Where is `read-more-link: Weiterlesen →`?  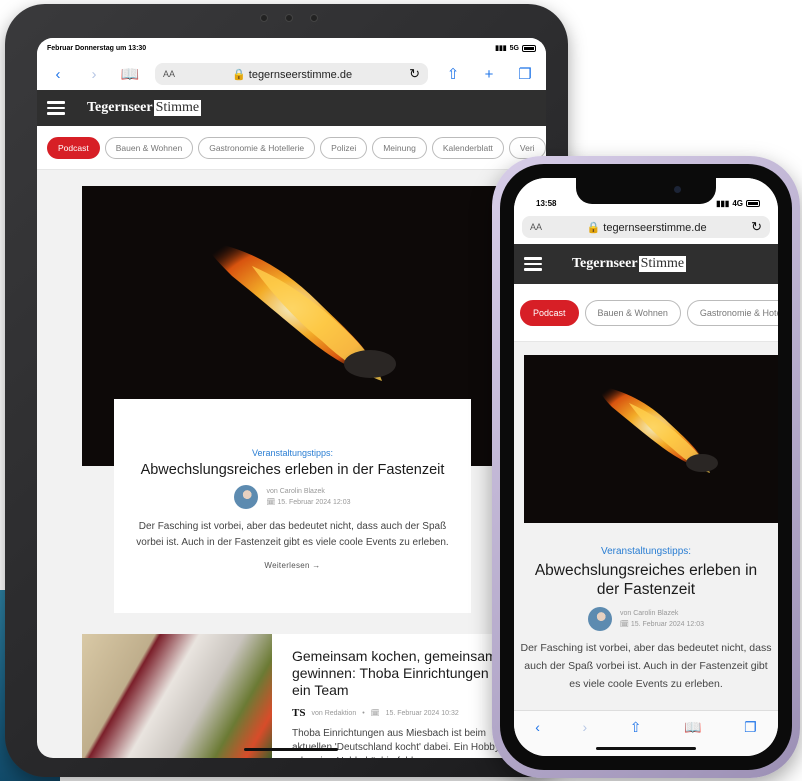
read-more-link: Weiterlesen → is located at coordinates (292, 565).